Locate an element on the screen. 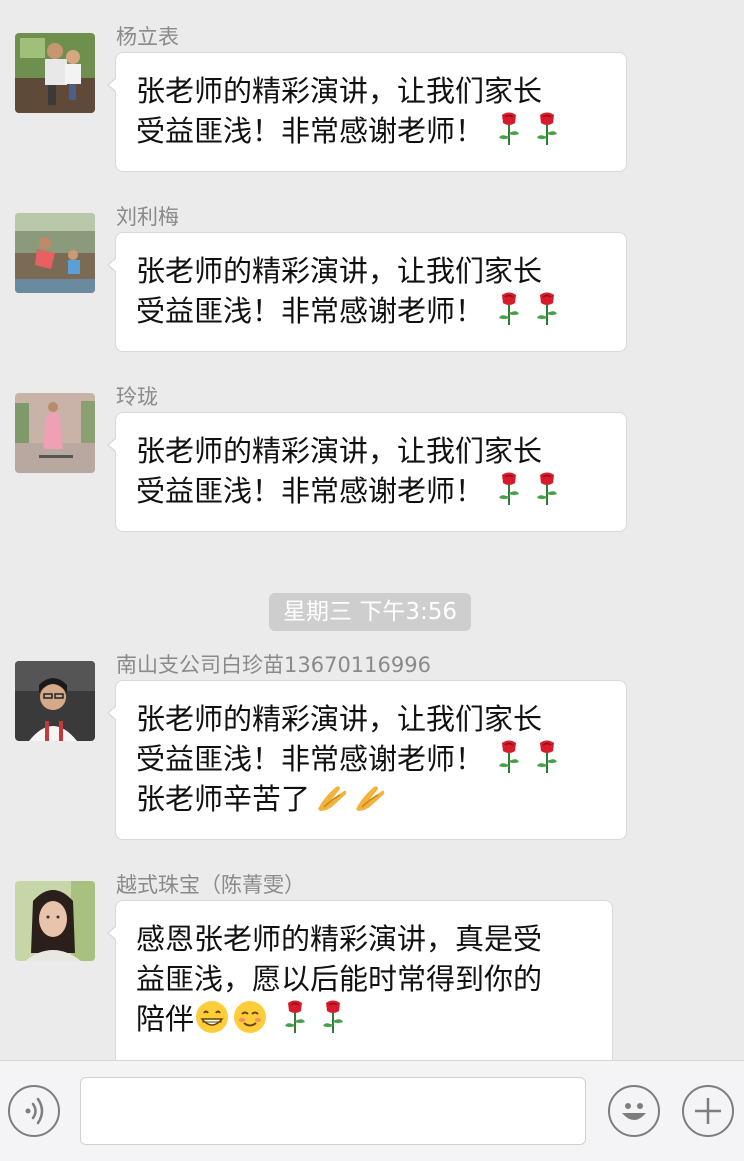 The image size is (744, 1161). message-text-line: 陪伴 is located at coordinates (364, 1019).